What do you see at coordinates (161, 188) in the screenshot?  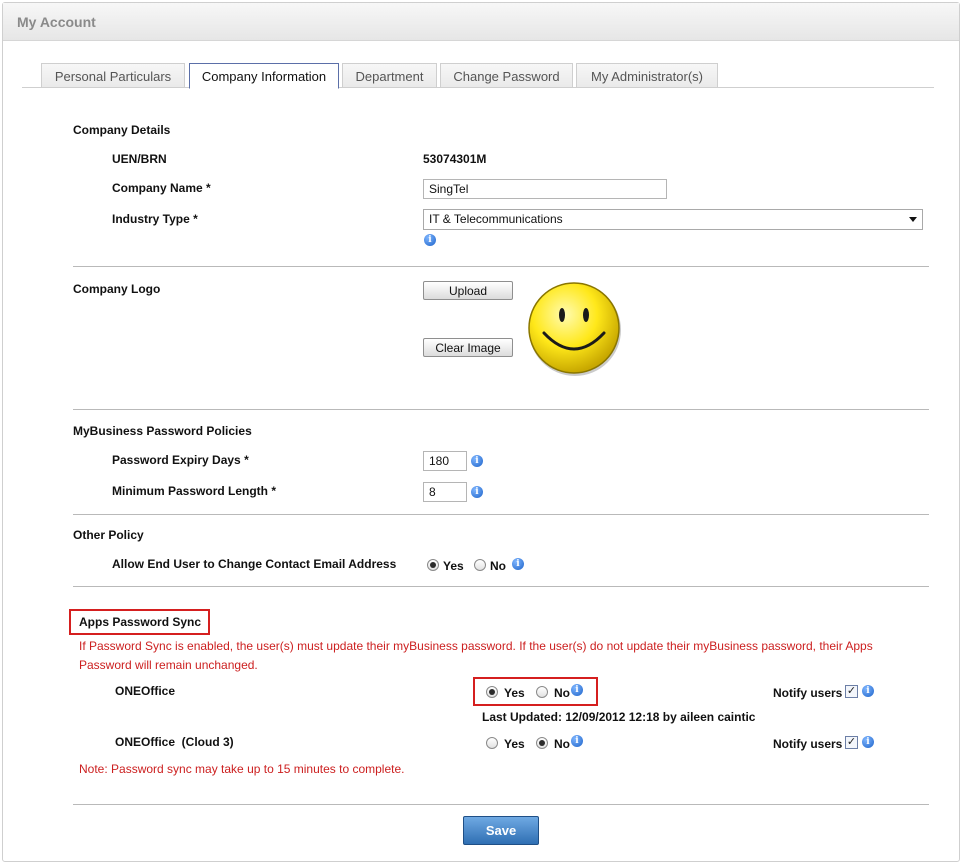 I see `company-name-label: Company Name *` at bounding box center [161, 188].